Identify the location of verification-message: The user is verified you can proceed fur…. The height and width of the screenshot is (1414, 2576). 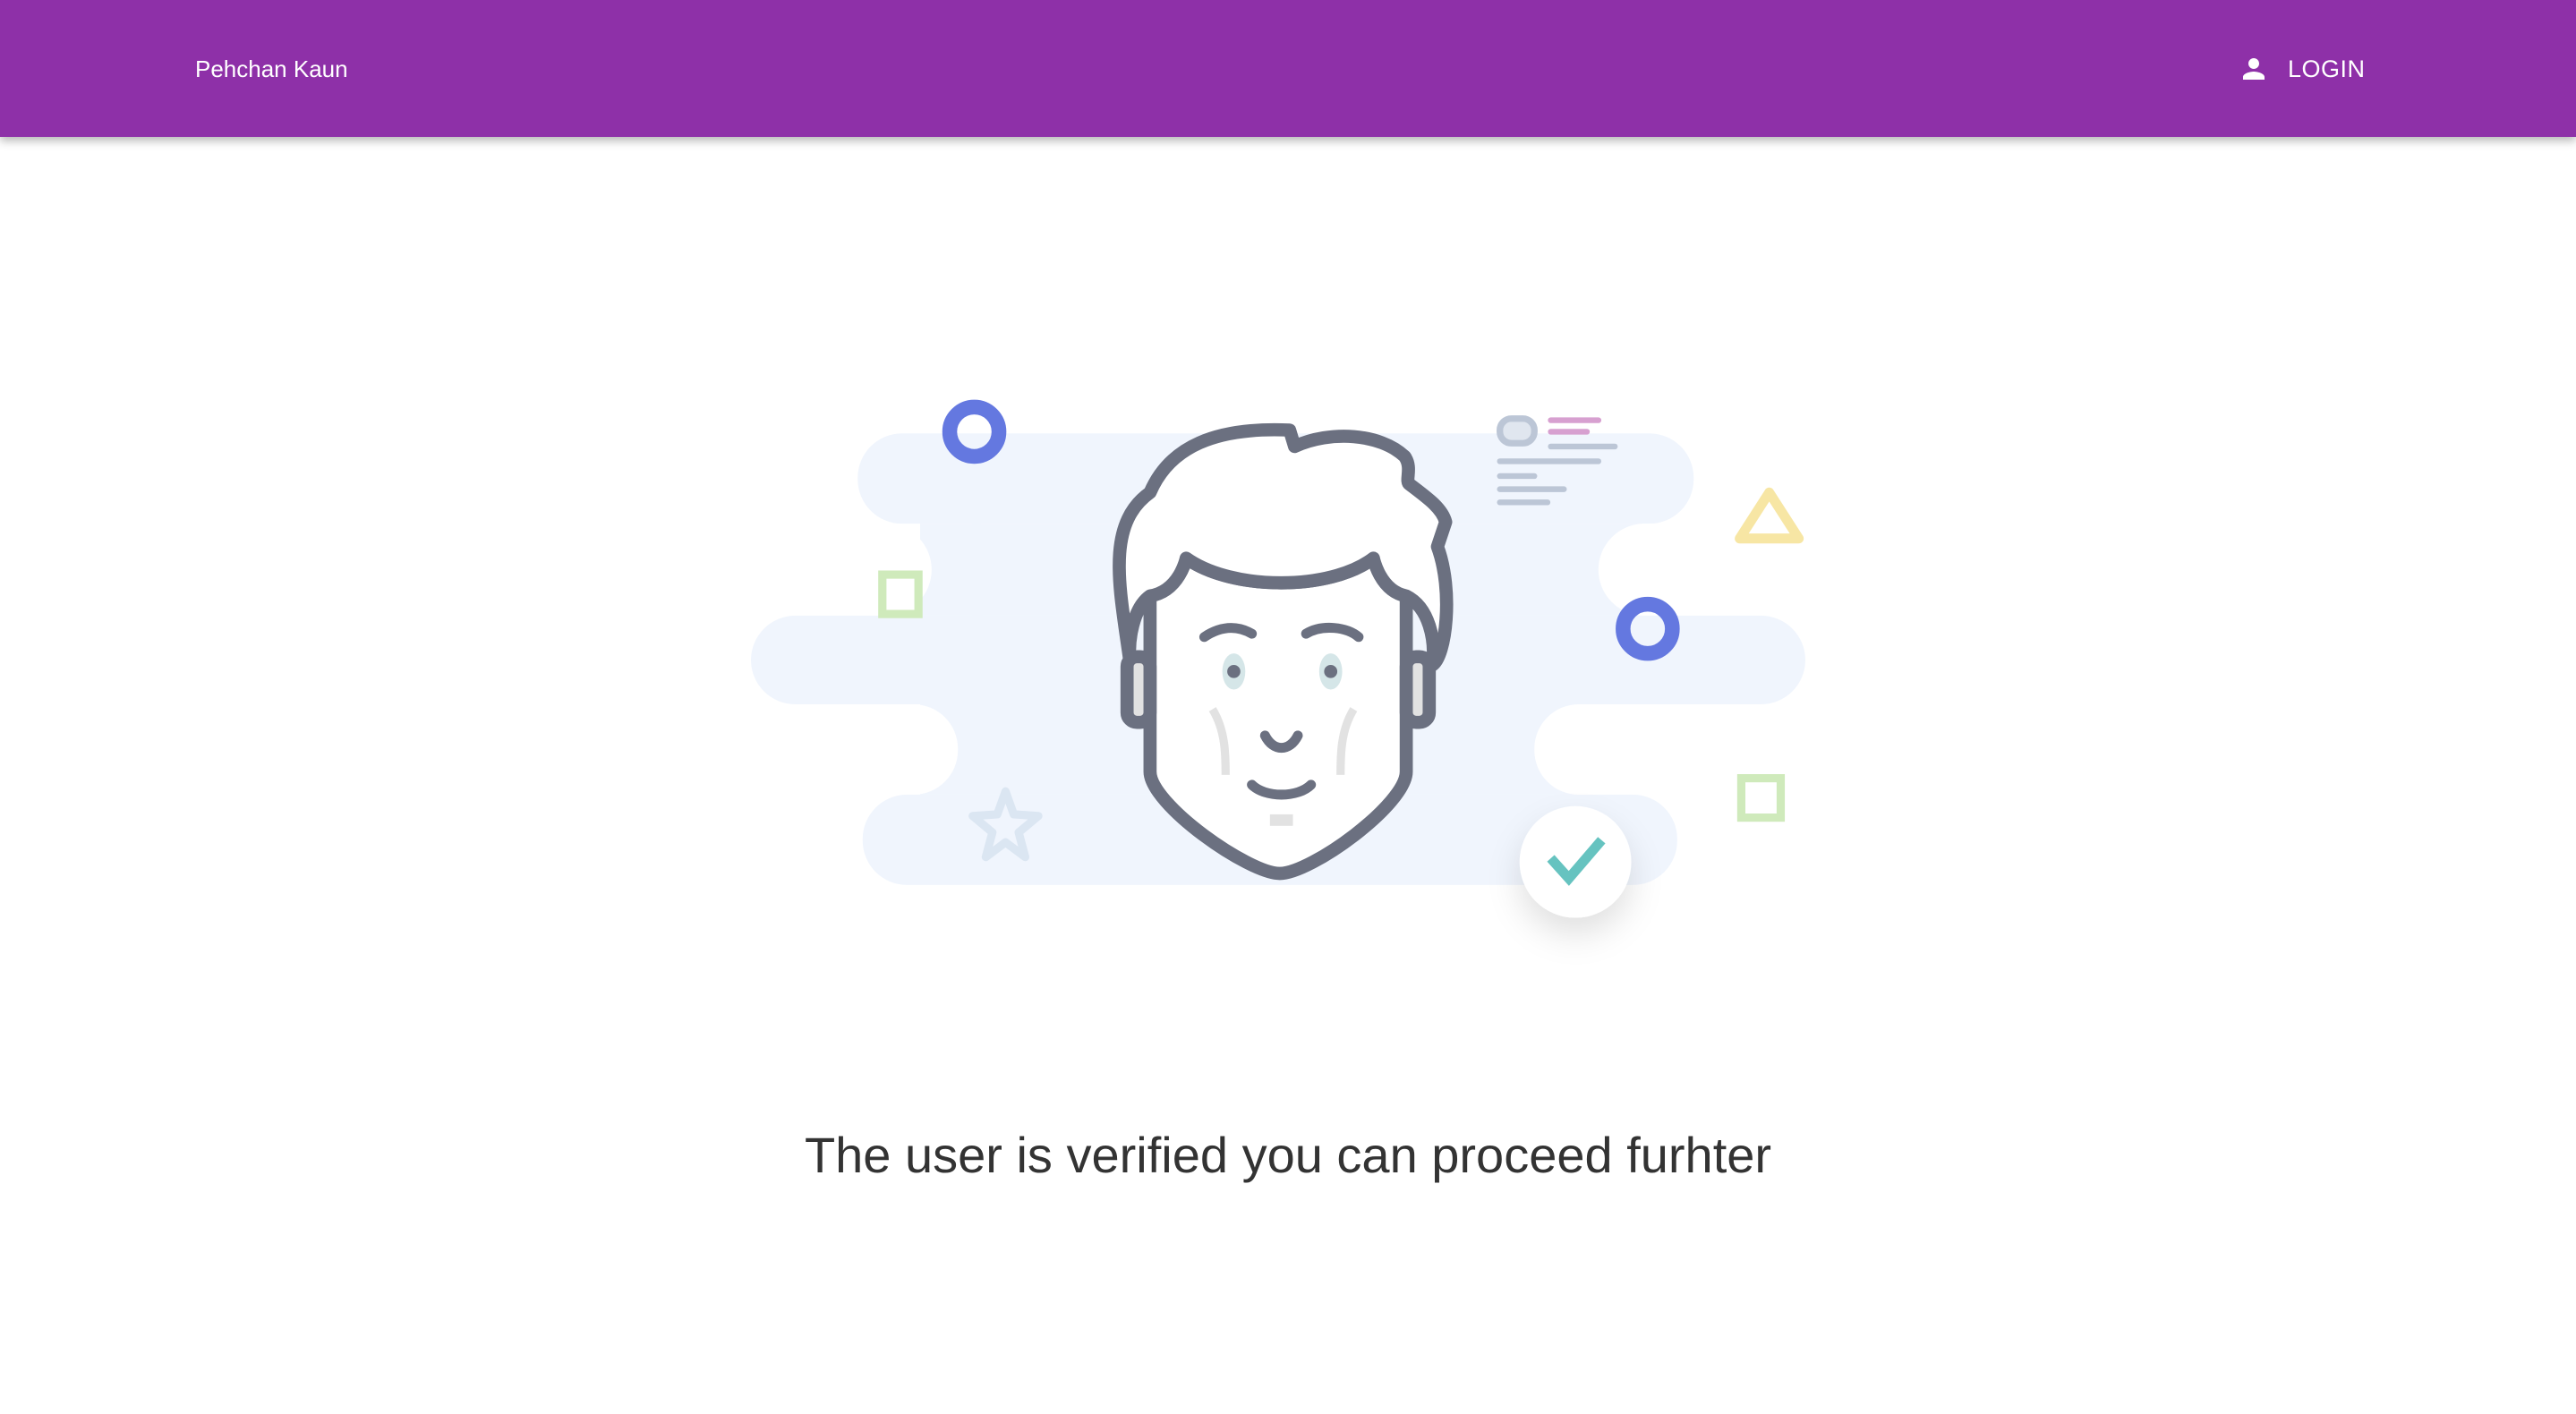
(1288, 1155).